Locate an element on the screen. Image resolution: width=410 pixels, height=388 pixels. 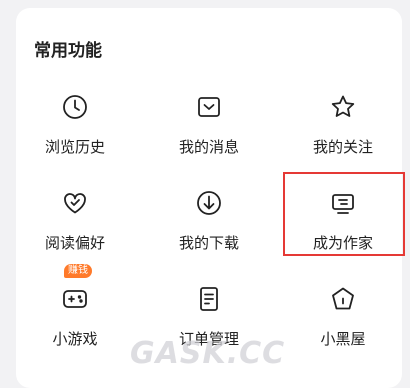
reading-preference-button: 阅读偏好 is located at coordinates (75, 228).